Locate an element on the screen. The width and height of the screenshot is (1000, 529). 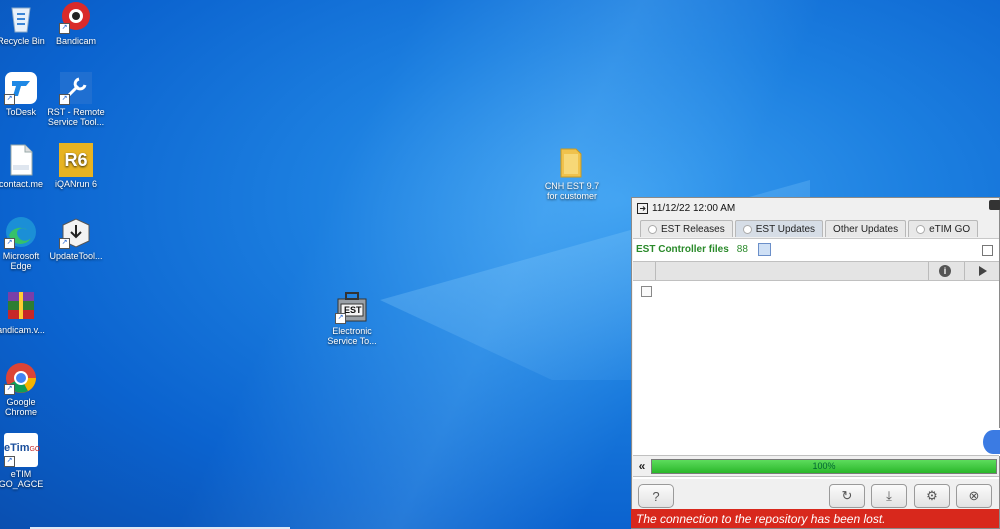
download-icon: ⤓ is located at coordinates (889, 495).